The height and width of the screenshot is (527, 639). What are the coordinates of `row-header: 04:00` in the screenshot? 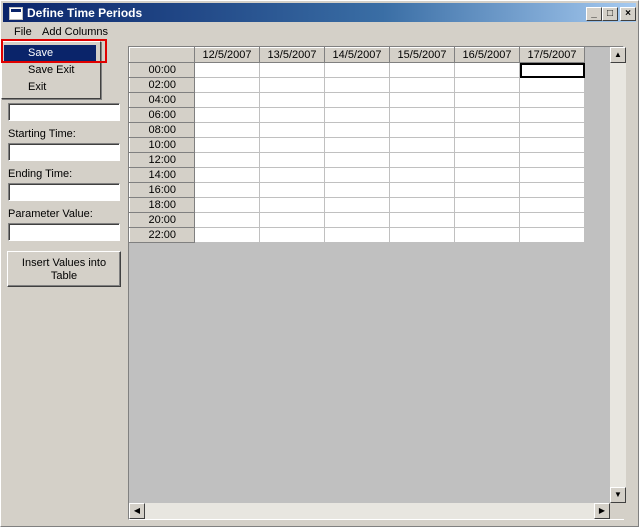 It's located at (162, 100).